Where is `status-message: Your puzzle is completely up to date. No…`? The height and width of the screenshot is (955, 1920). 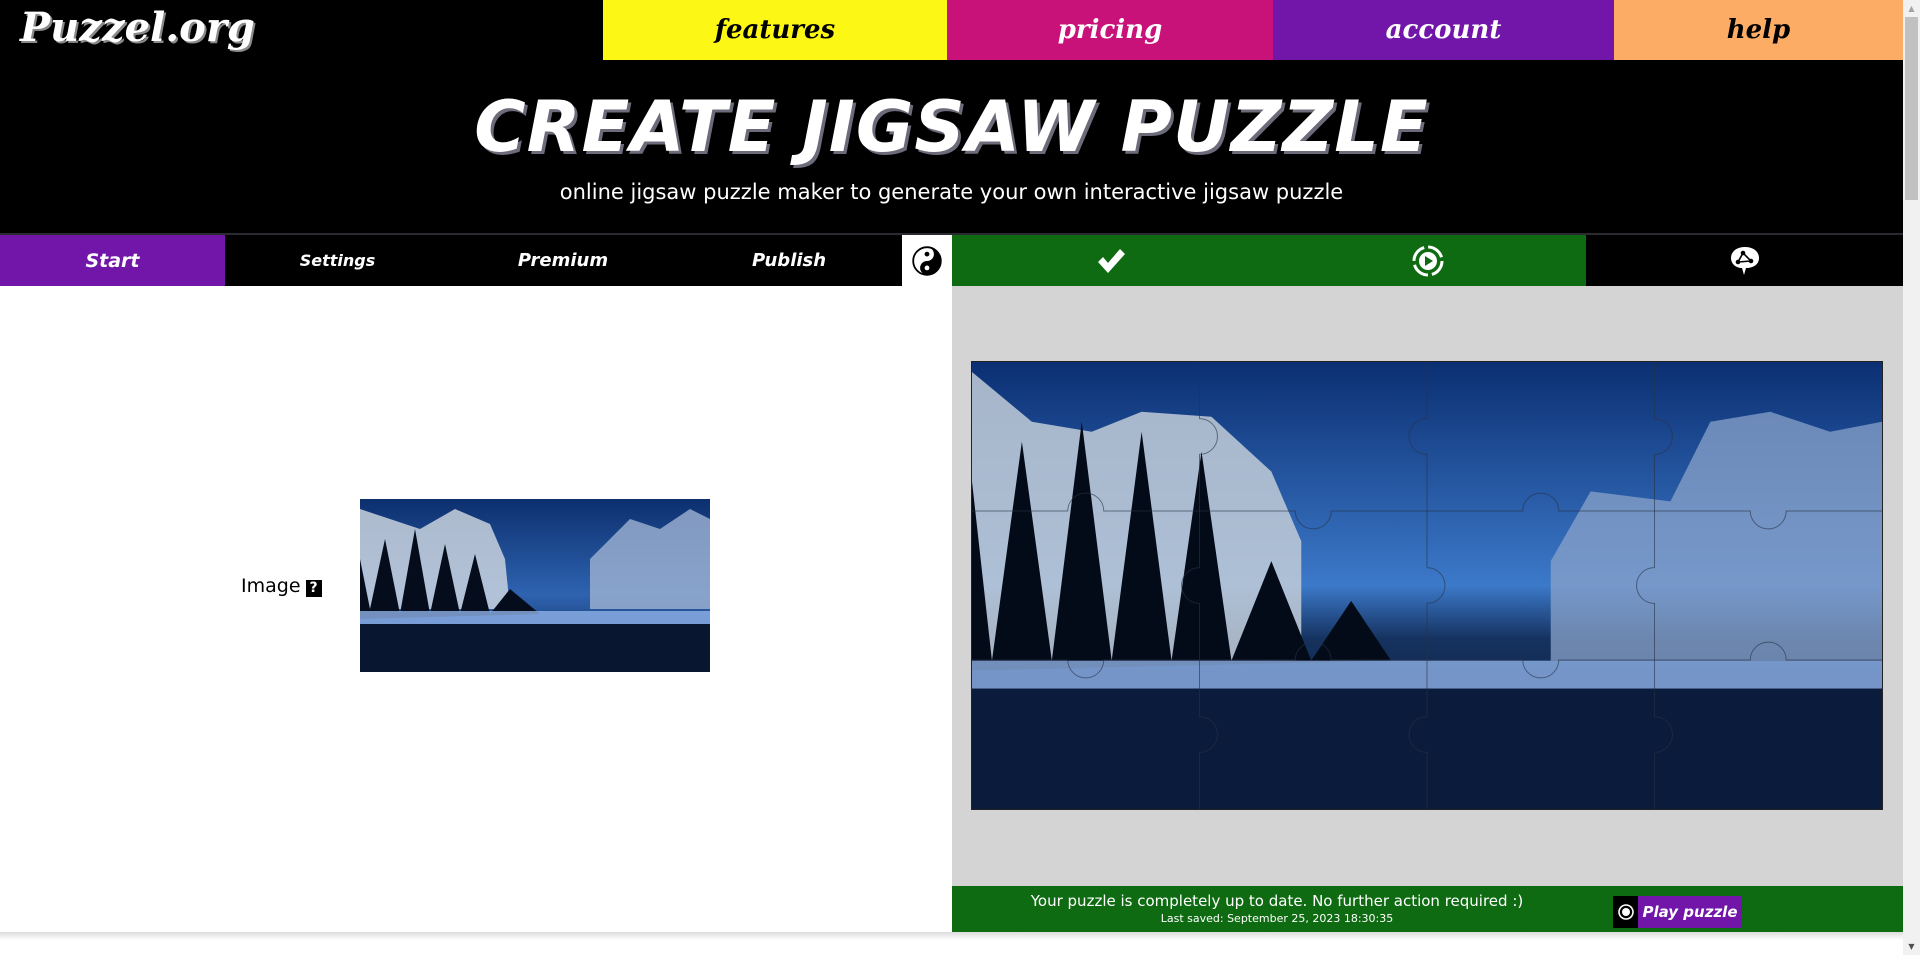
status-message: Your puzzle is completely up to date. No… is located at coordinates (1277, 901).